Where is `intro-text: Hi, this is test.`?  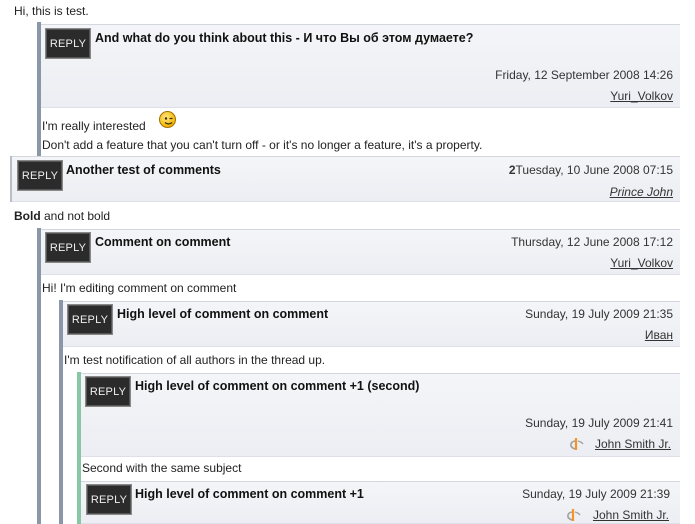 intro-text: Hi, this is test. is located at coordinates (51, 11).